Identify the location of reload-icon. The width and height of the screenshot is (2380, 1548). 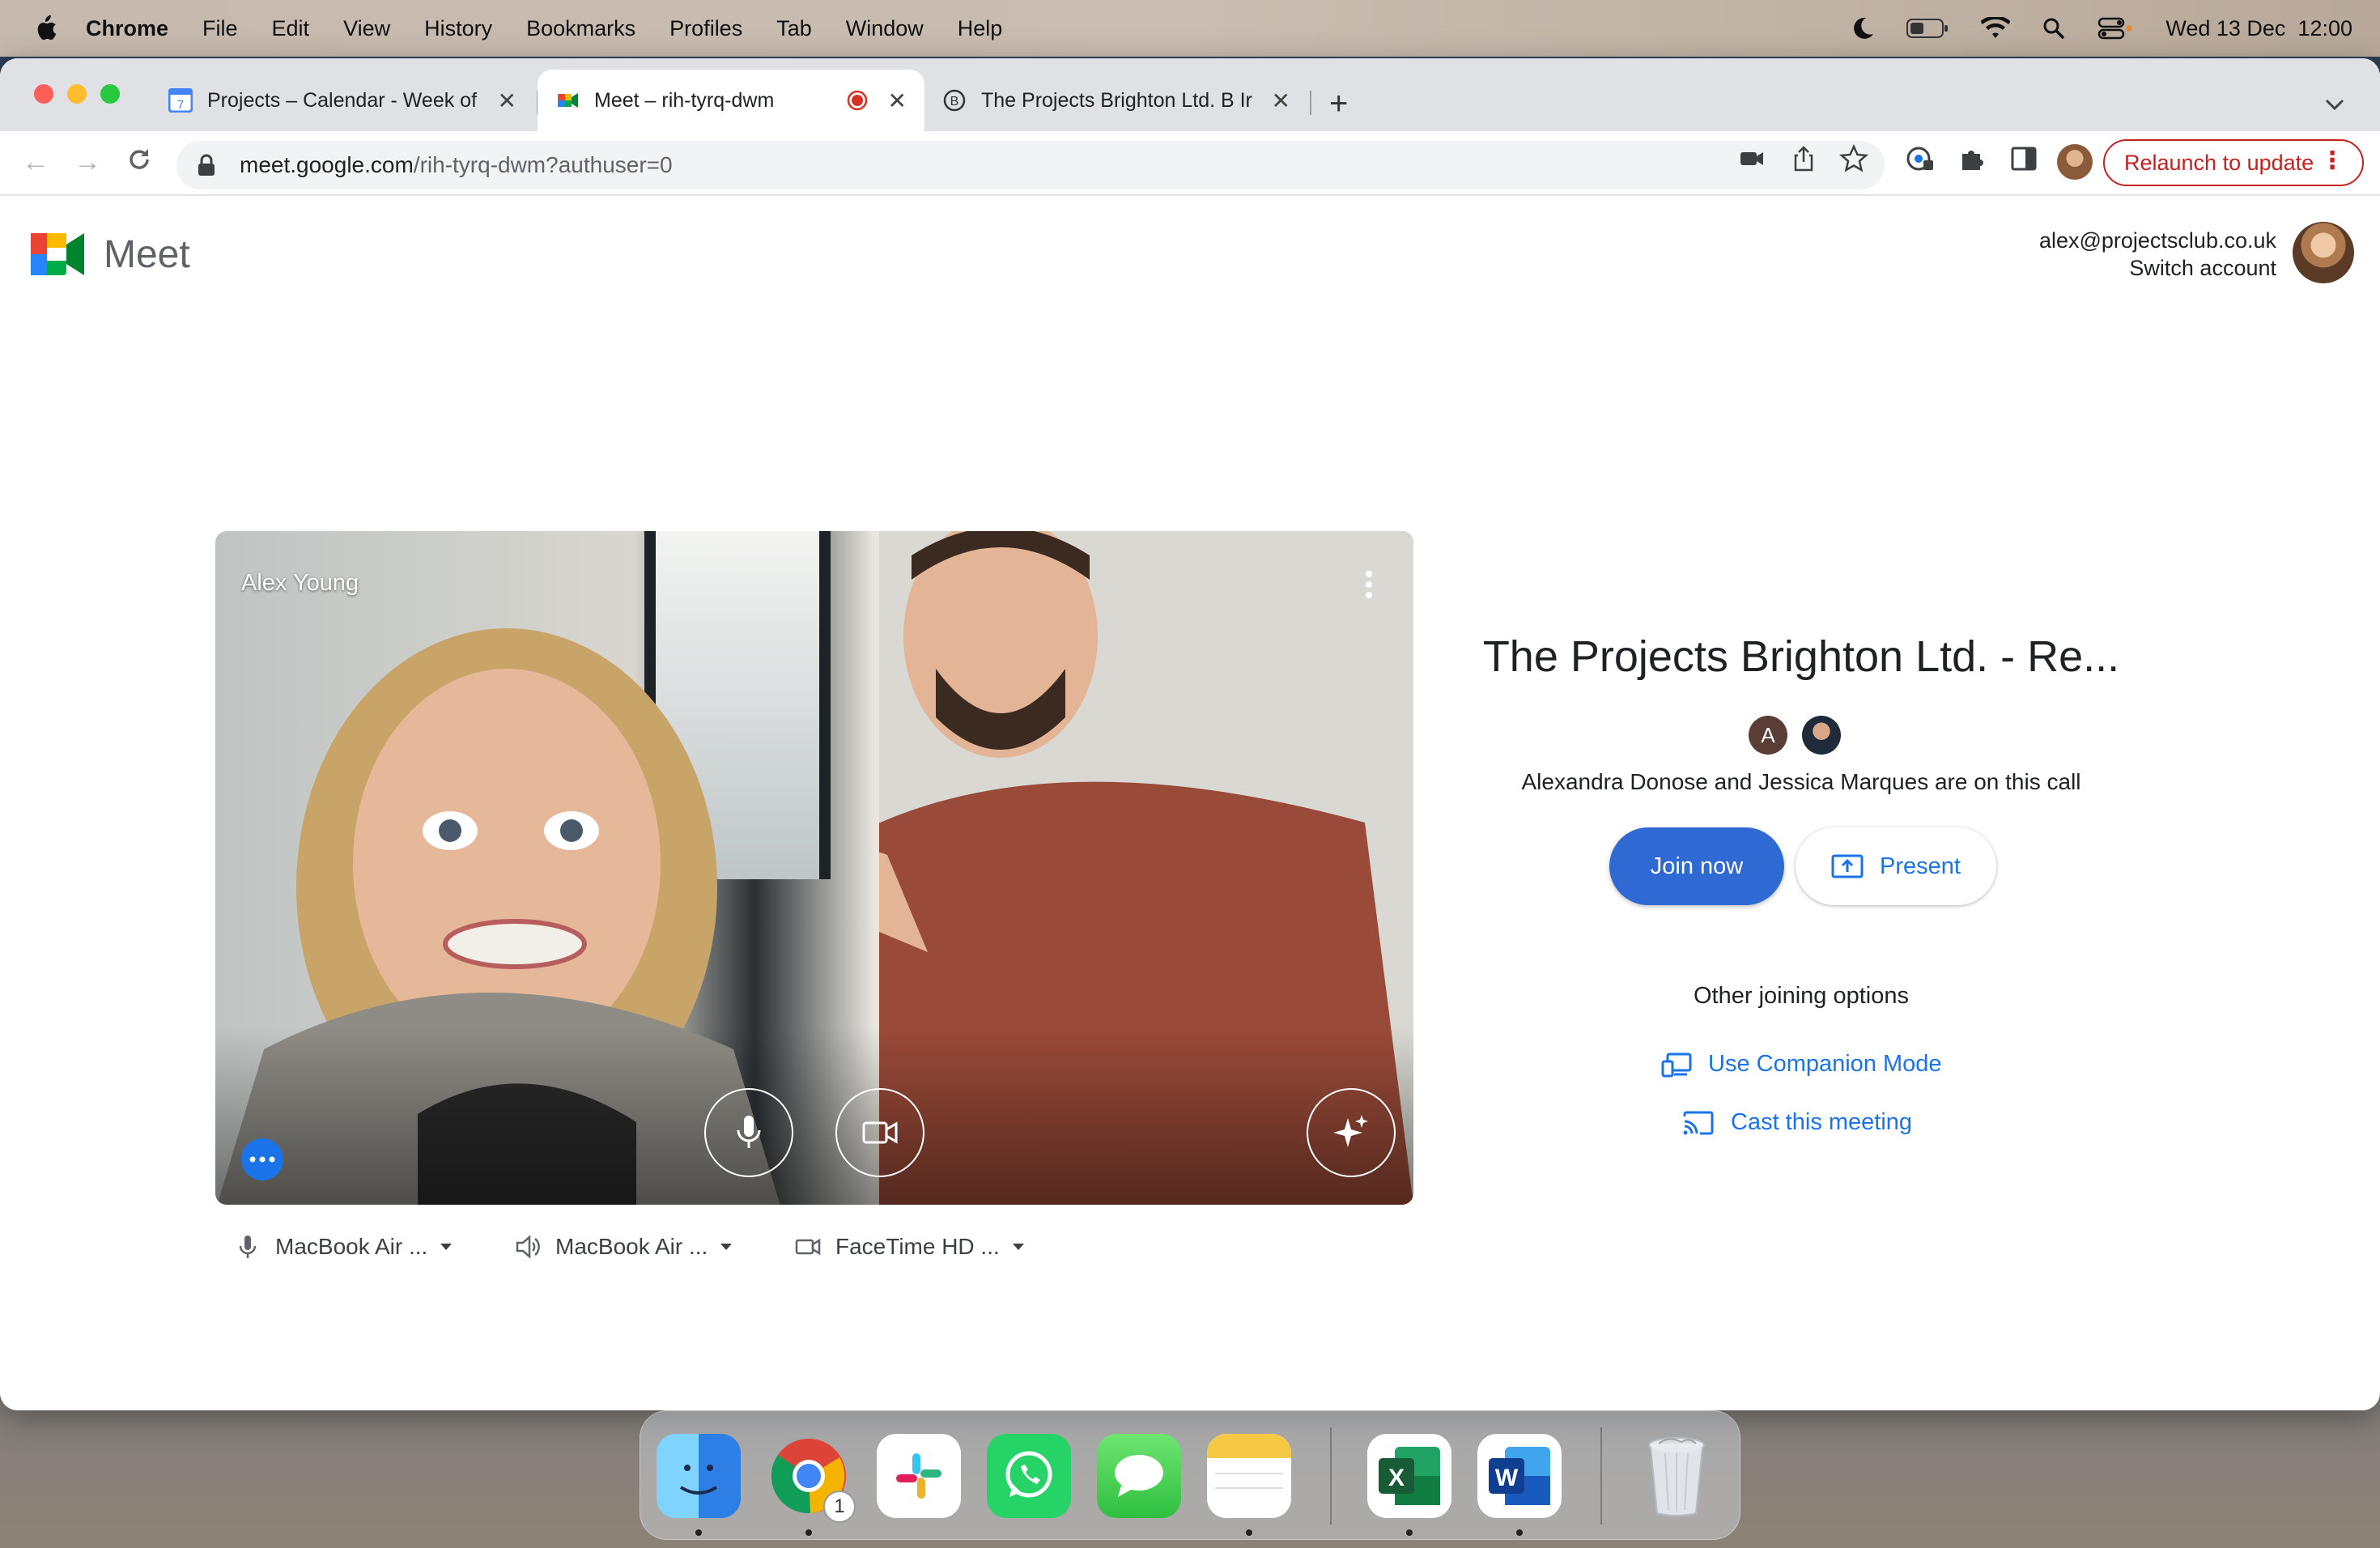
(139, 162).